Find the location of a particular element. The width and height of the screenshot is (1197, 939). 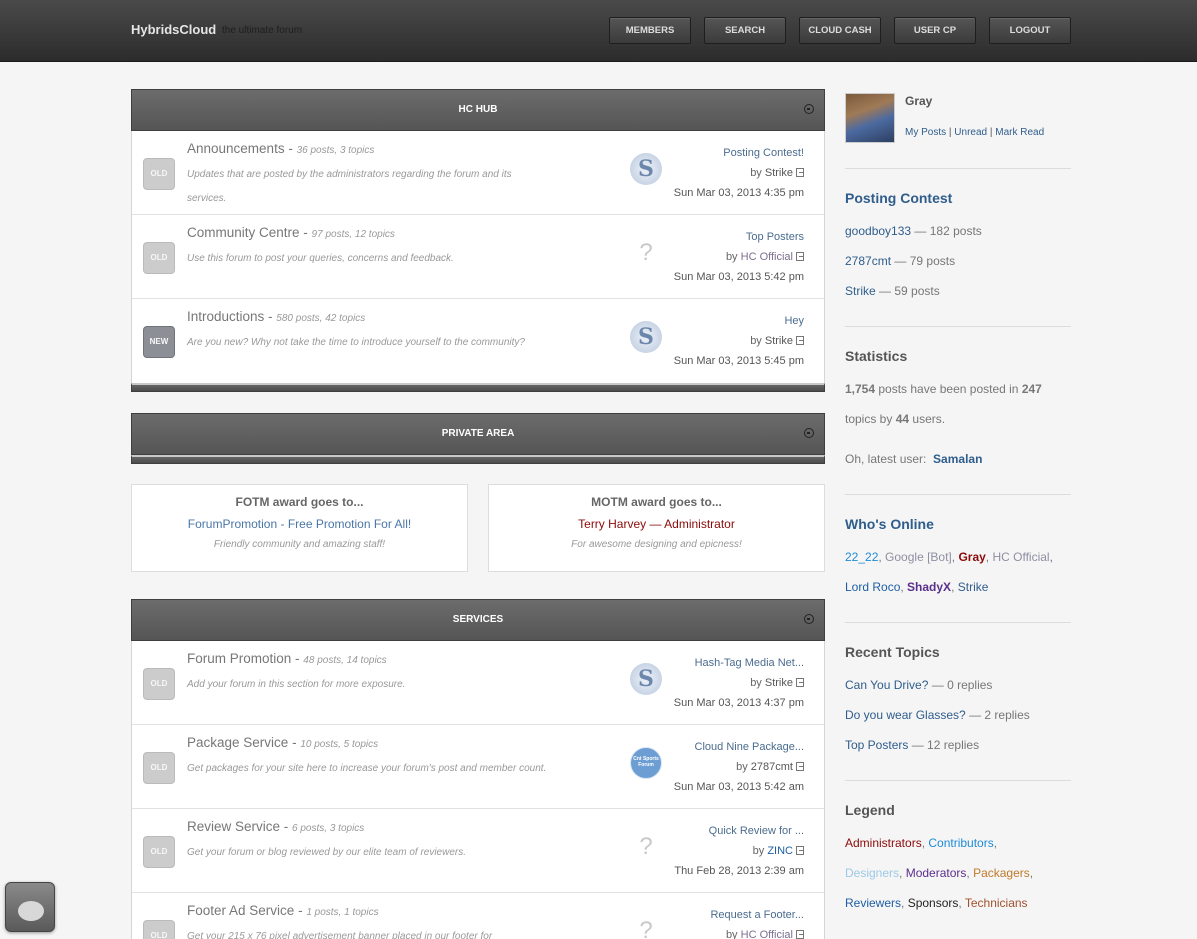

nav-cloud-cash-button: CLOUD CASH is located at coordinates (840, 30).